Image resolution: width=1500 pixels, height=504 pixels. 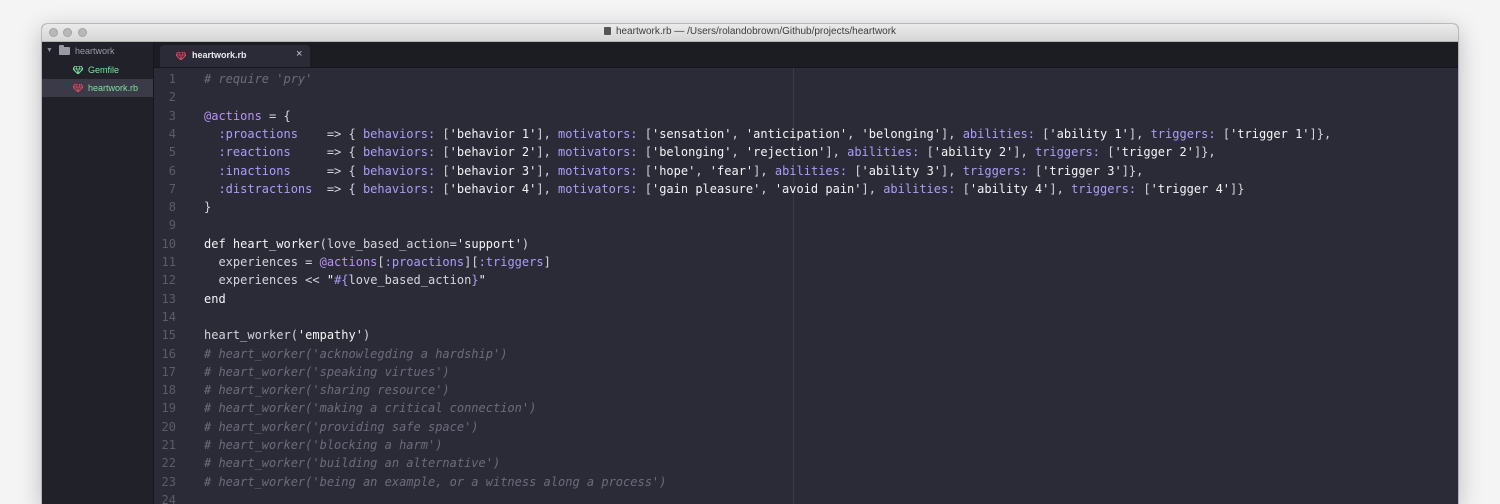 What do you see at coordinates (113, 88) in the screenshot?
I see `sidebar-item-label: heartwork.rb` at bounding box center [113, 88].